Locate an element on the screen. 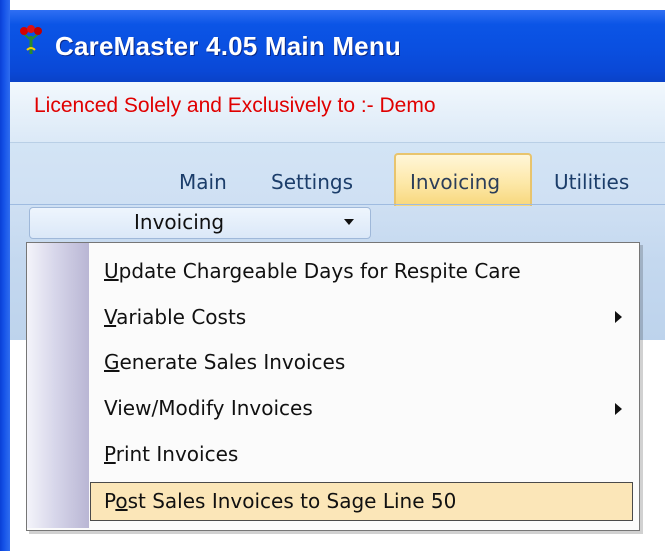  chevron-down-icon is located at coordinates (349, 222).